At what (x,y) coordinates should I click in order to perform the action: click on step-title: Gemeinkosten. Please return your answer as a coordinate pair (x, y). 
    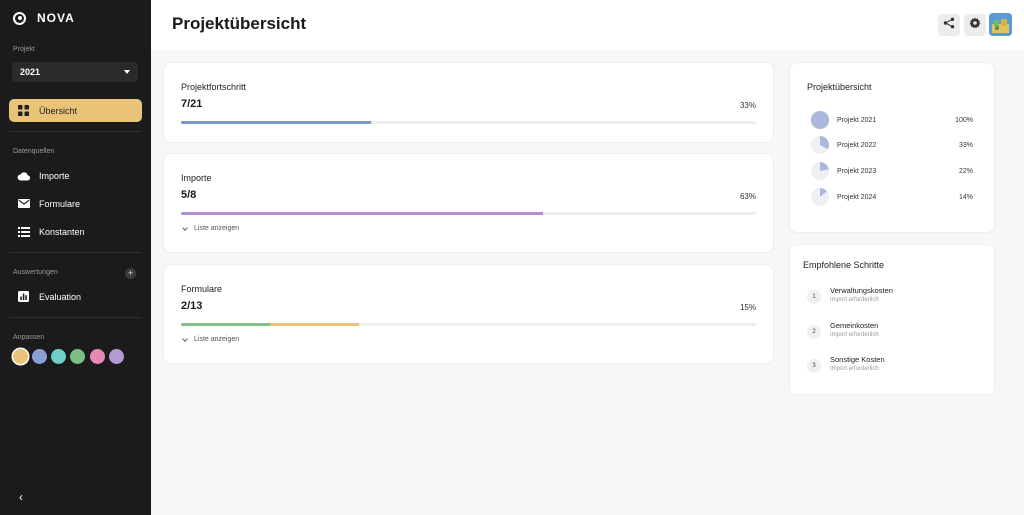
    Looking at the image, I should click on (854, 325).